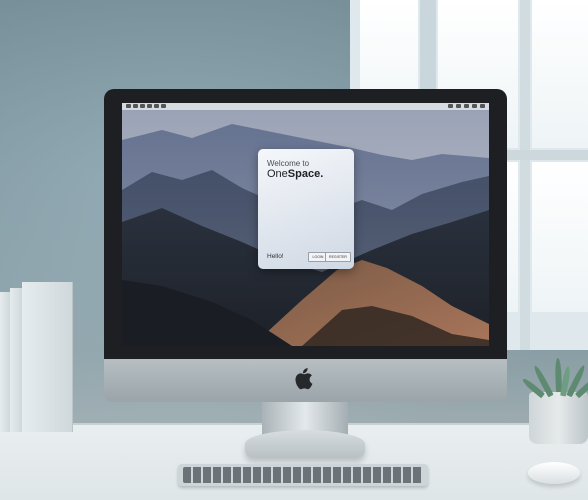 This screenshot has width=588, height=500. What do you see at coordinates (554, 473) in the screenshot?
I see `mouse` at bounding box center [554, 473].